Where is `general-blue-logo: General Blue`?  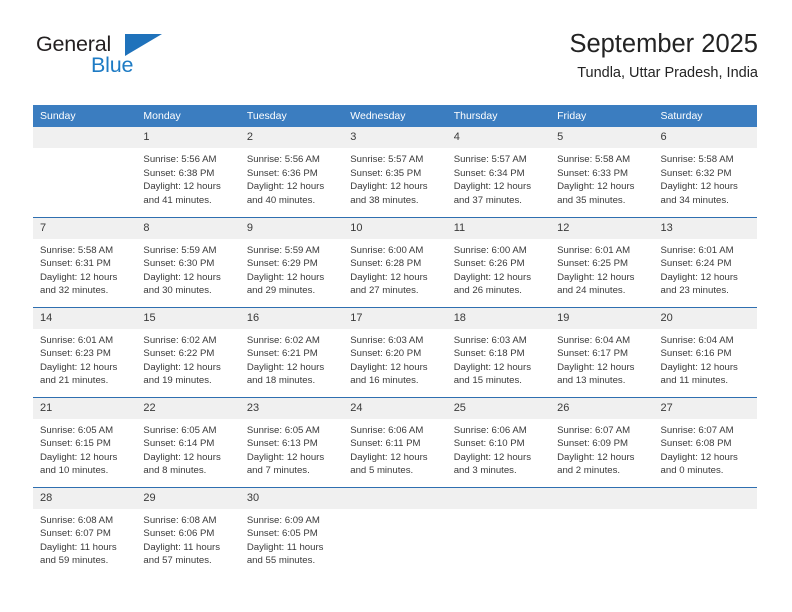 general-blue-logo: General Blue is located at coordinates (134, 60).